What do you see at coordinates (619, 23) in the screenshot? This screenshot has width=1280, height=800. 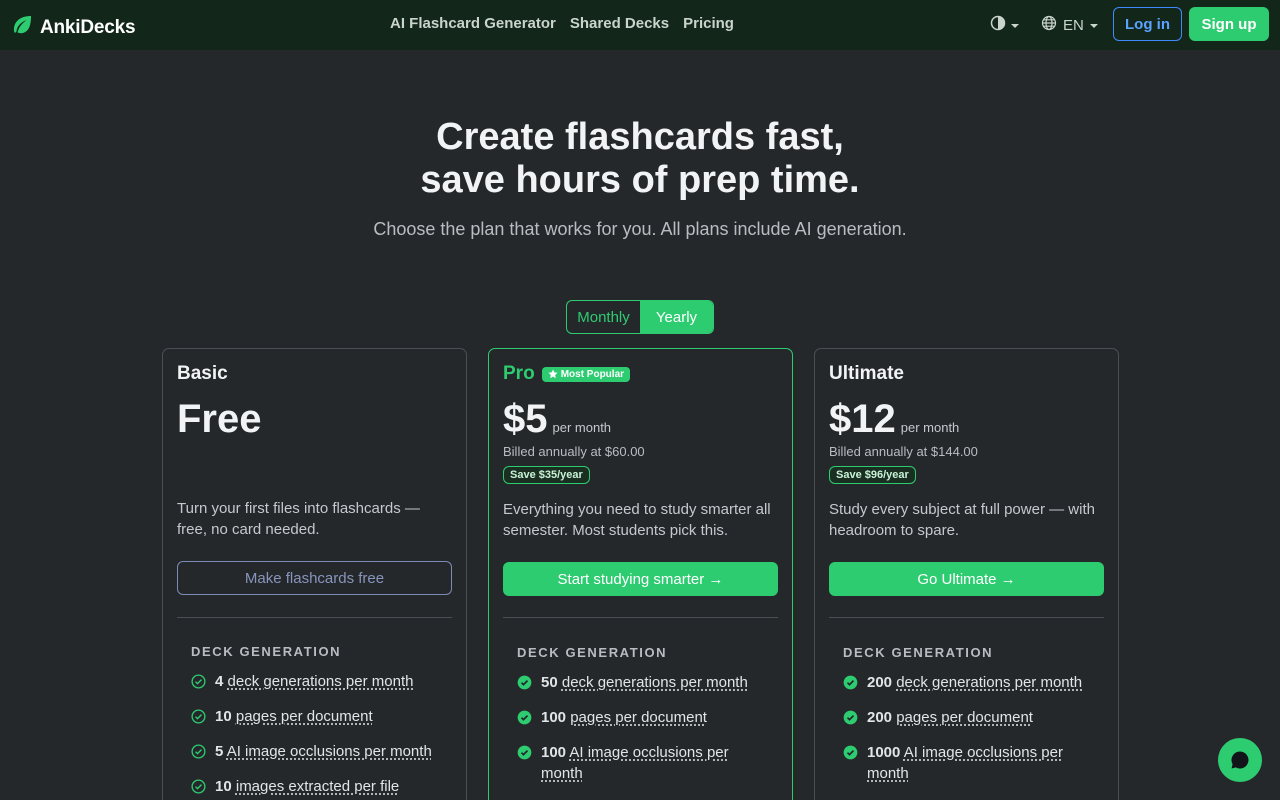 I see `nav-link-shared-decks: Shared Decks` at bounding box center [619, 23].